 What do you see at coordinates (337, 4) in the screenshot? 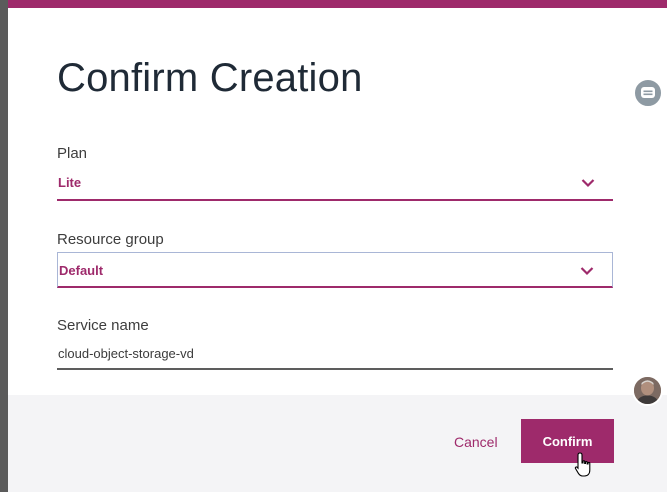
I see `dialog-top-accent` at bounding box center [337, 4].